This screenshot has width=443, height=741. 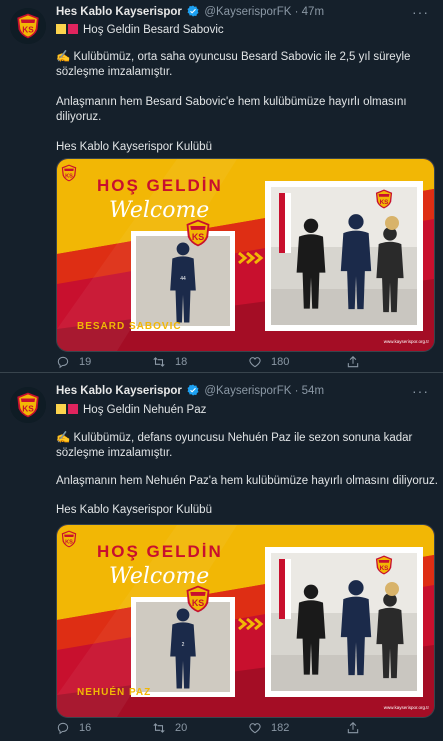 I want to click on like-count: 180, so click(x=280, y=362).